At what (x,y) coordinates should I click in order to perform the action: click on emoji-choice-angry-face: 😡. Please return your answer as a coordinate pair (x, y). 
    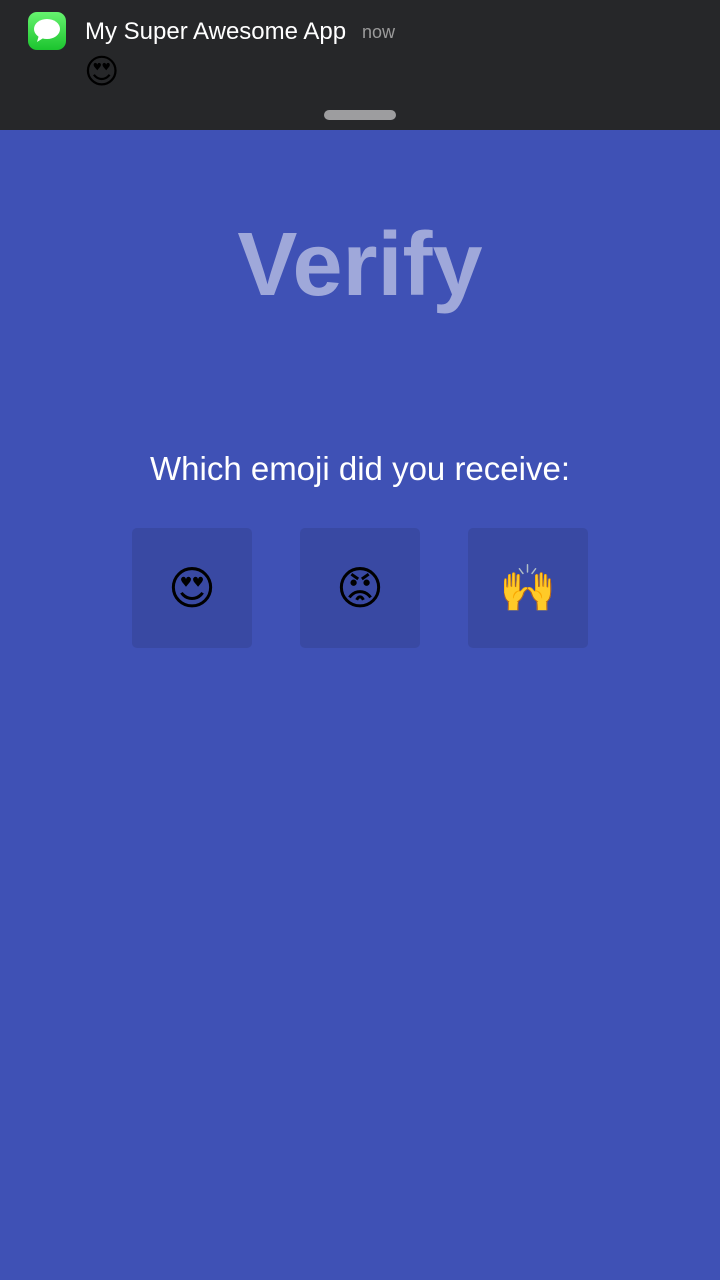
    Looking at the image, I should click on (360, 588).